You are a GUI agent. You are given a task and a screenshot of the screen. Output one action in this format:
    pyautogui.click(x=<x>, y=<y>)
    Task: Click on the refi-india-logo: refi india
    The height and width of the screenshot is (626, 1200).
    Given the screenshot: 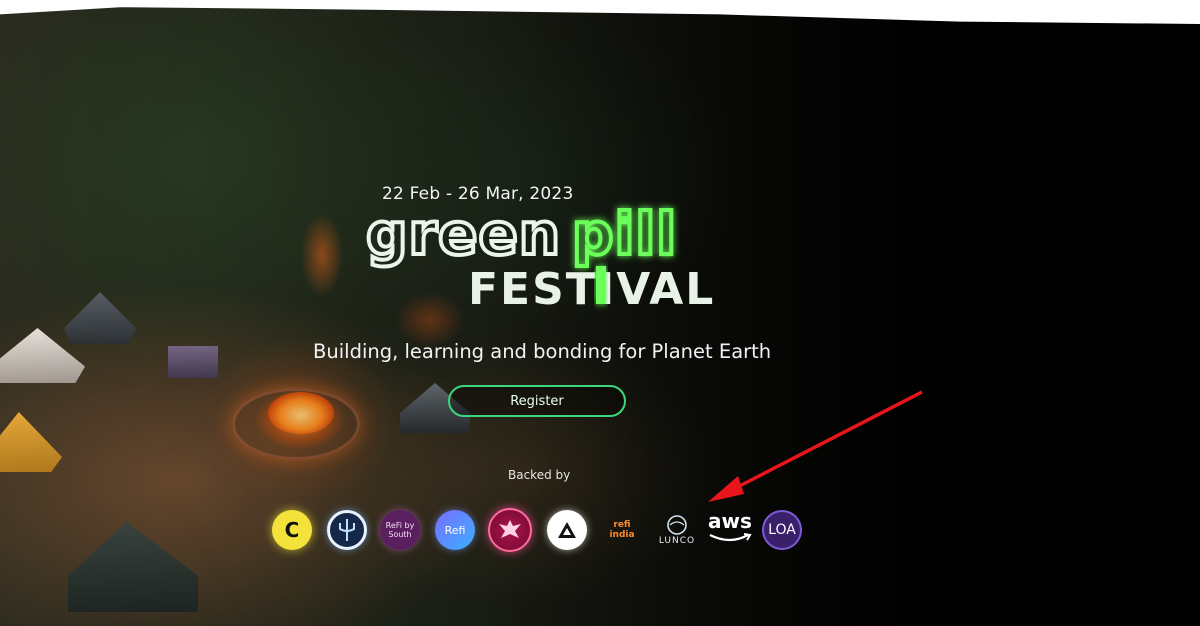 What is the action you would take?
    pyautogui.click(x=622, y=530)
    